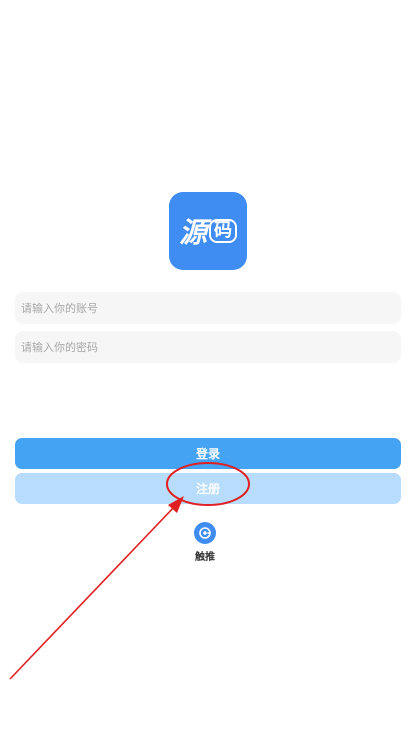 Image resolution: width=416 pixels, height=740 pixels. I want to click on touch-push-icon-glyph, so click(205, 533).